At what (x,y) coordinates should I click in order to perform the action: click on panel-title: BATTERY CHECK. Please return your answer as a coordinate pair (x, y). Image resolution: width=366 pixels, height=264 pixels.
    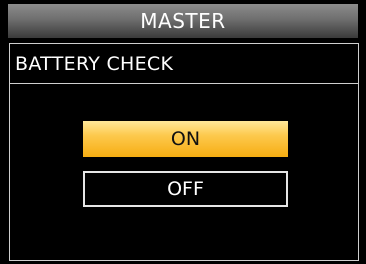
    Looking at the image, I should click on (94, 63).